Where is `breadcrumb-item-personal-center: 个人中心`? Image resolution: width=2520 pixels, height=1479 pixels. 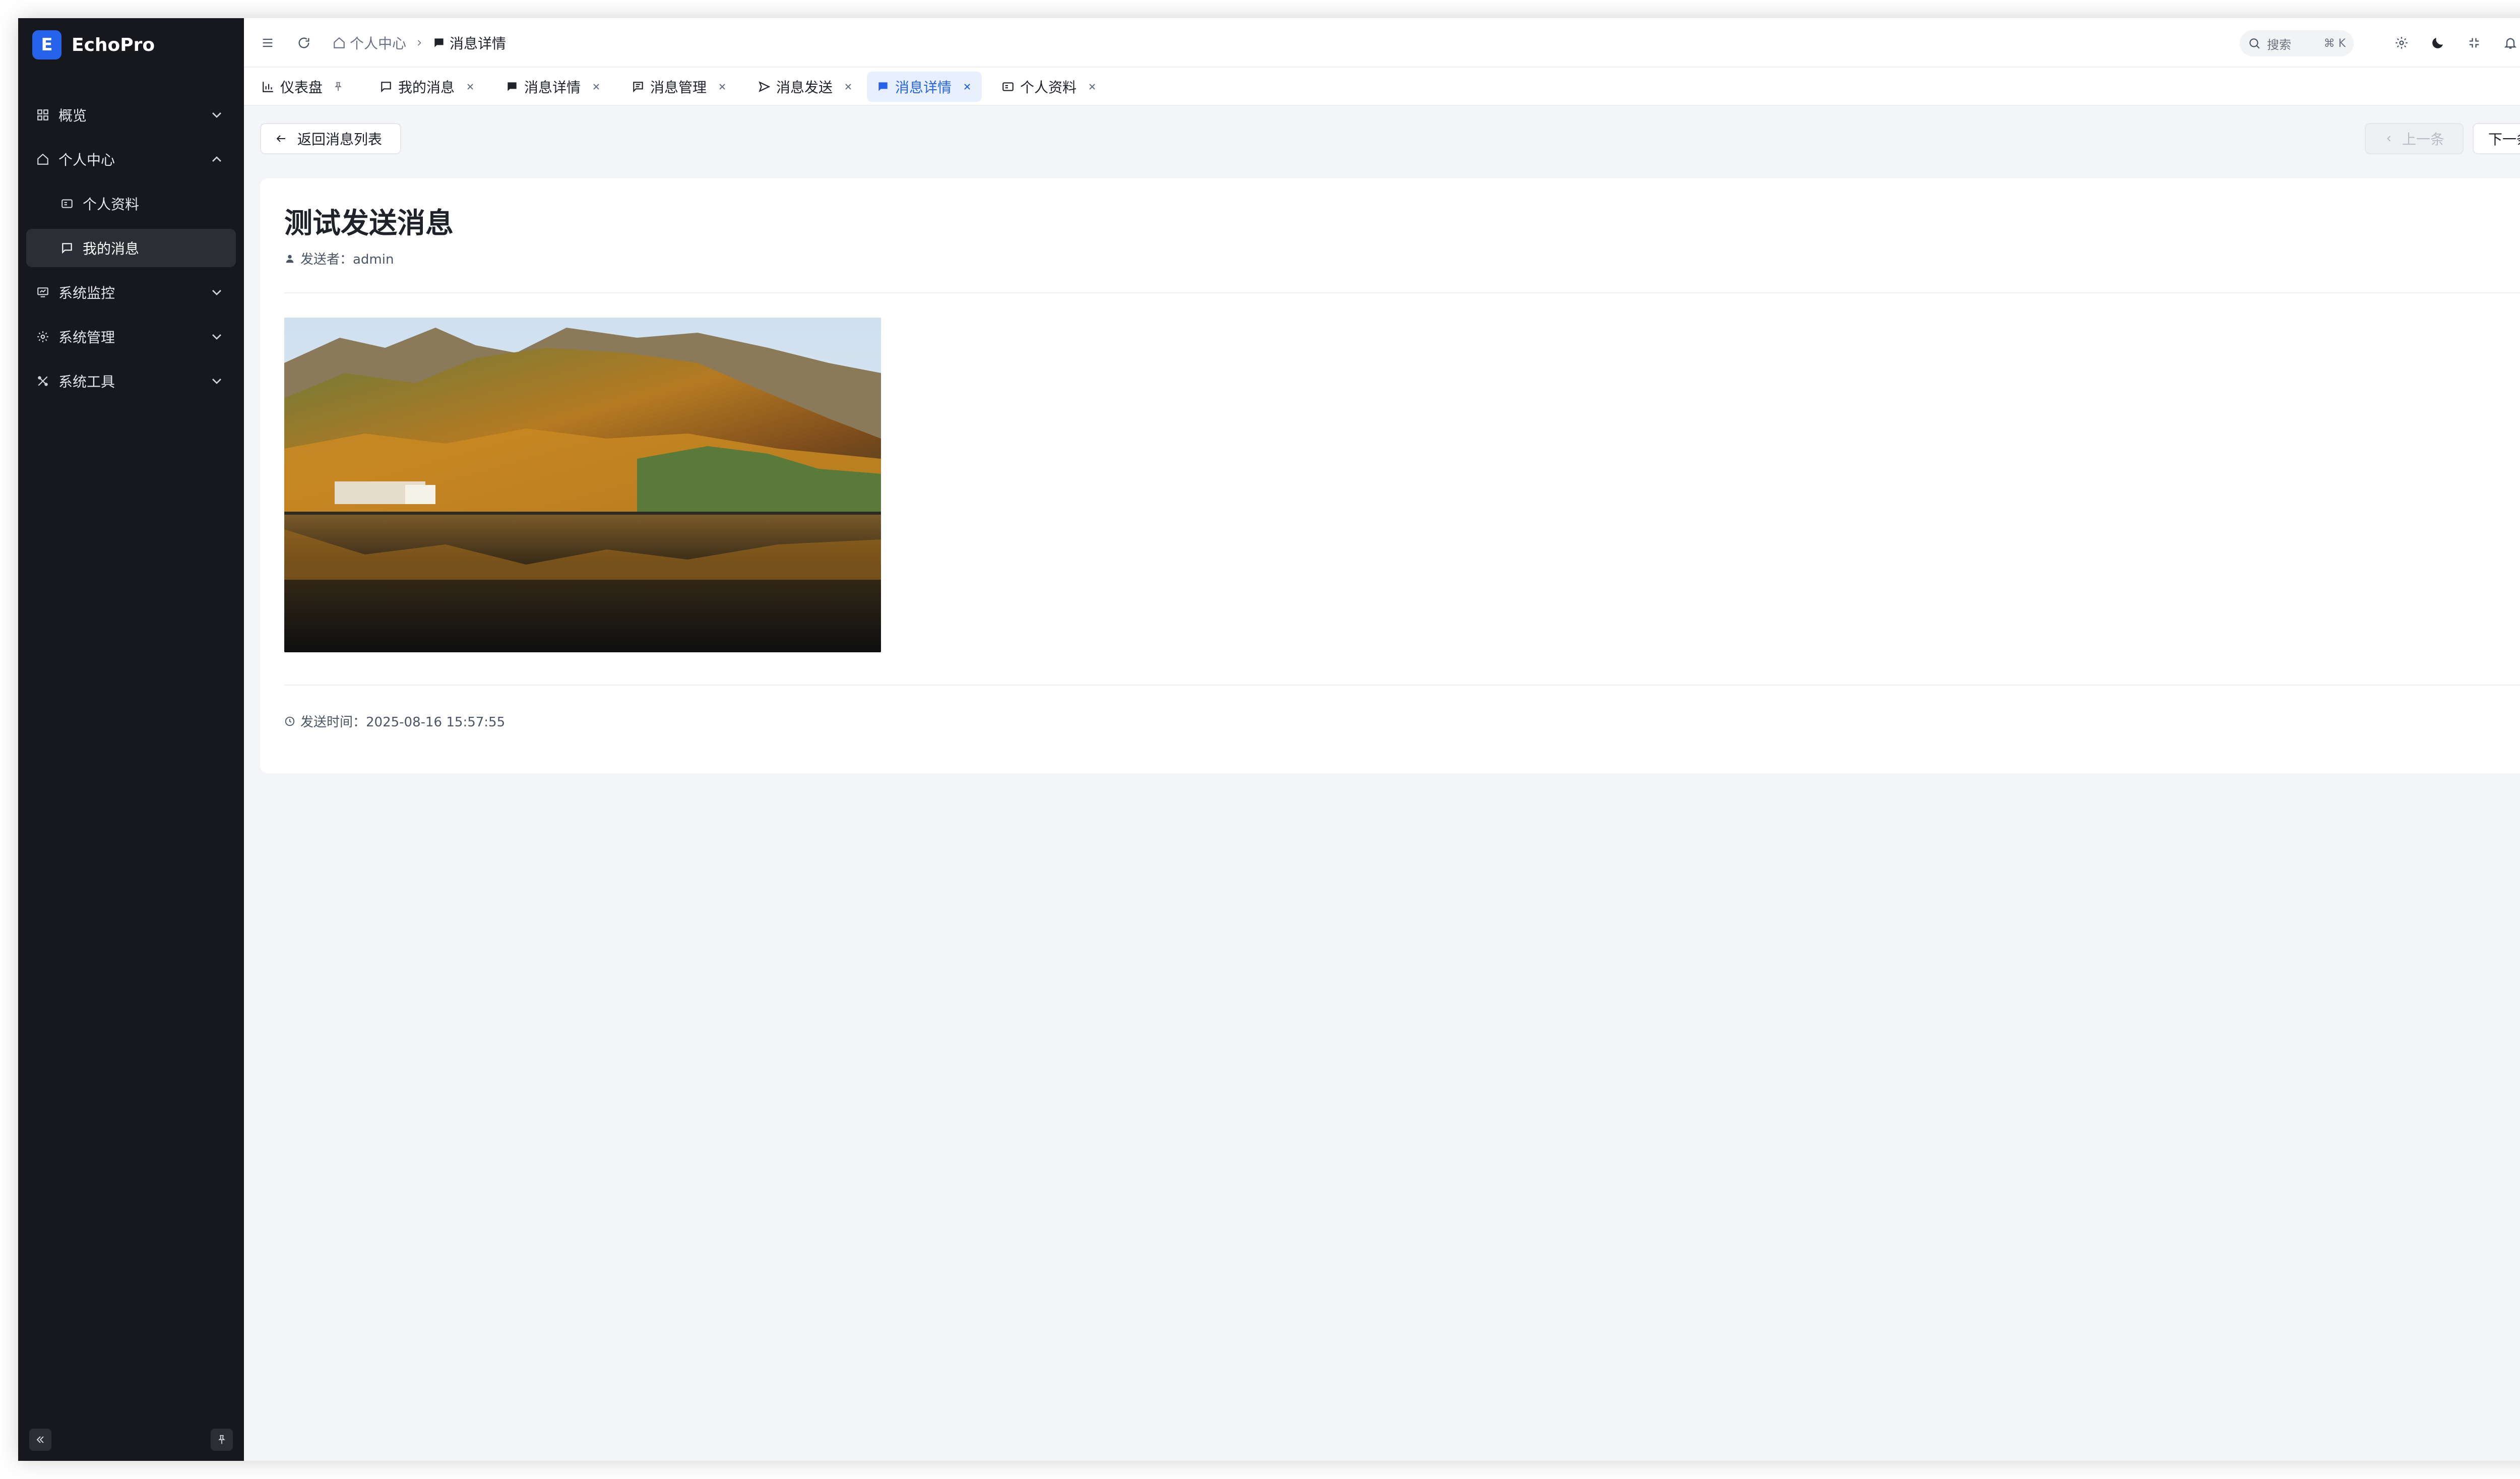
breadcrumb-item-personal-center: 个人中心 is located at coordinates (369, 43).